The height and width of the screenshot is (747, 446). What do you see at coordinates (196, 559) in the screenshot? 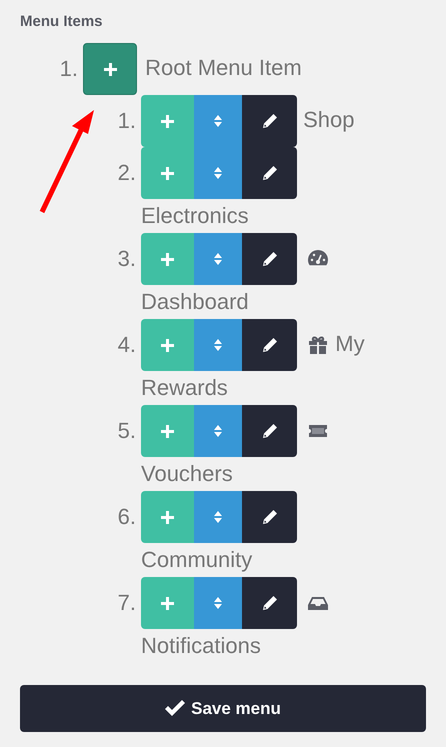
I see `menu-item-label: Community` at bounding box center [196, 559].